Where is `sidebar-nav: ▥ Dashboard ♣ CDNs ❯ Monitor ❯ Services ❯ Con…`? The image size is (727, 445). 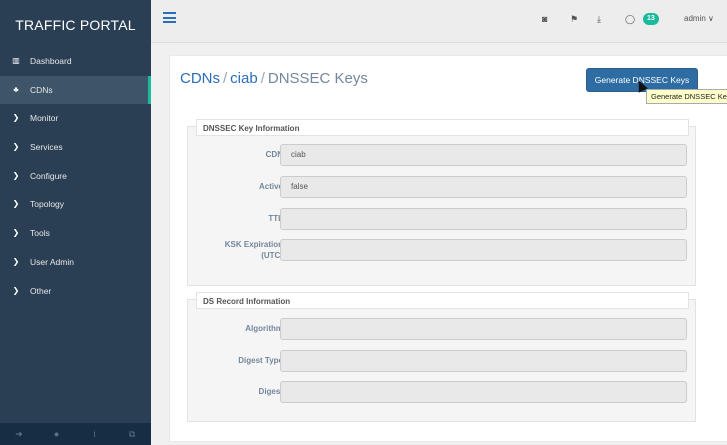 sidebar-nav: ▥ Dashboard ♣ CDNs ❯ Monitor ❯ Services ❯ Con… is located at coordinates (75, 176).